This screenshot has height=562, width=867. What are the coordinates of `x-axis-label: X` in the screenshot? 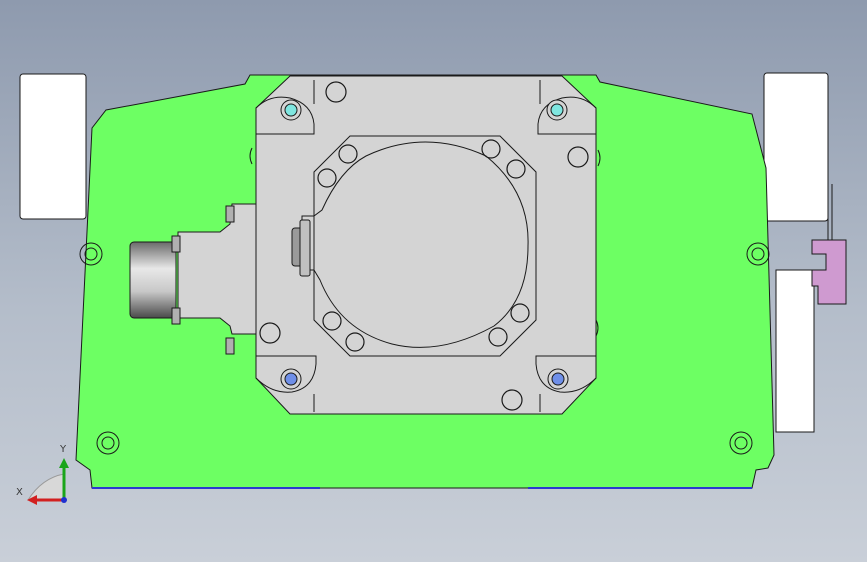 It's located at (19, 492).